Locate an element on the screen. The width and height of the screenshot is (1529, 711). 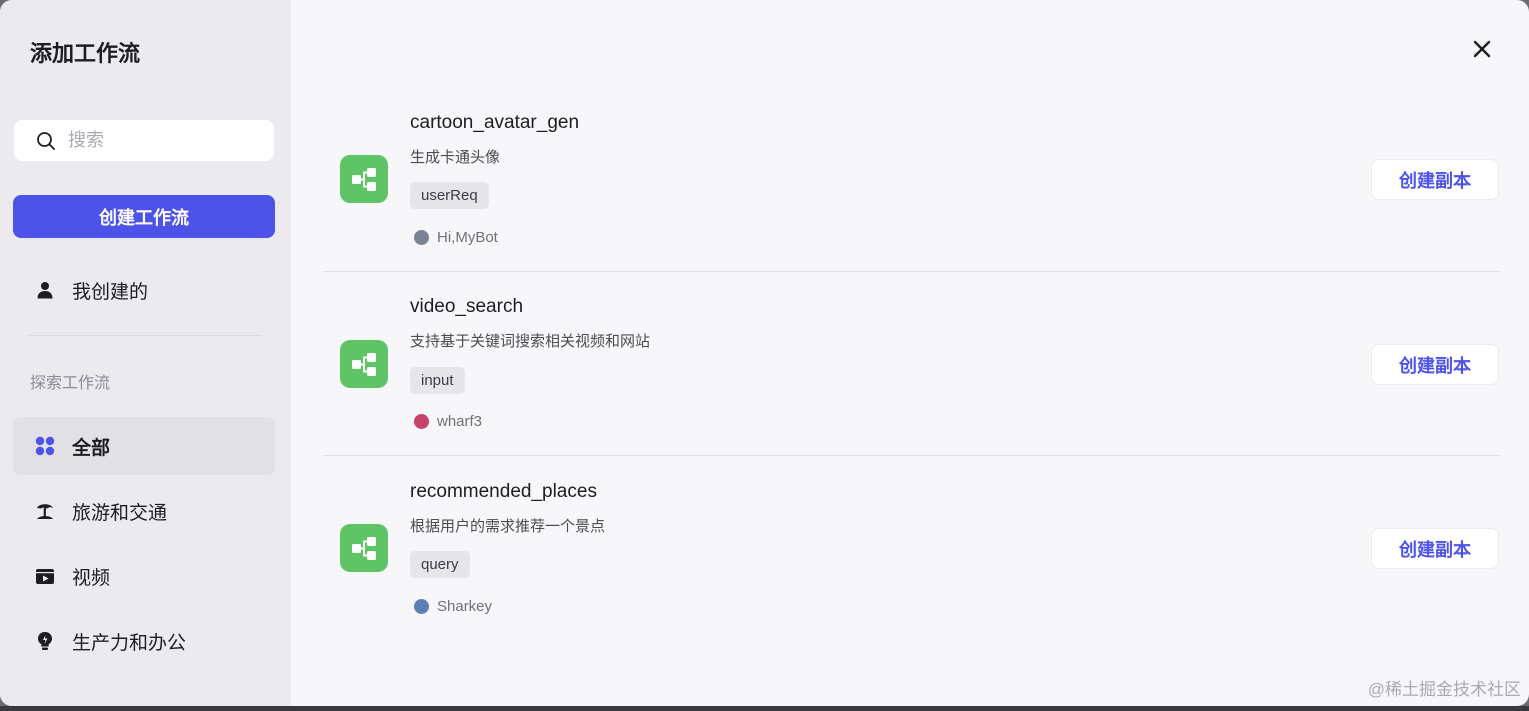
workflow-name: cartoon_avatar_gen is located at coordinates (495, 122).